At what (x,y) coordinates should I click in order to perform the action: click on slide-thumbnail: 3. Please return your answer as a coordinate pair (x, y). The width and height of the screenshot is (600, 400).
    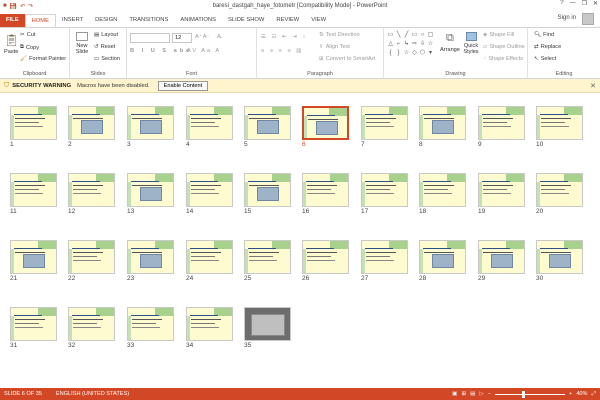
    Looking at the image, I should click on (150, 127).